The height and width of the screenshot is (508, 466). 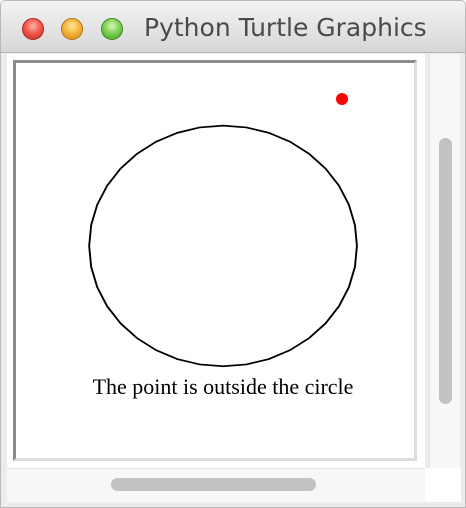 I want to click on horizontal-scrollbar, so click(x=216, y=485).